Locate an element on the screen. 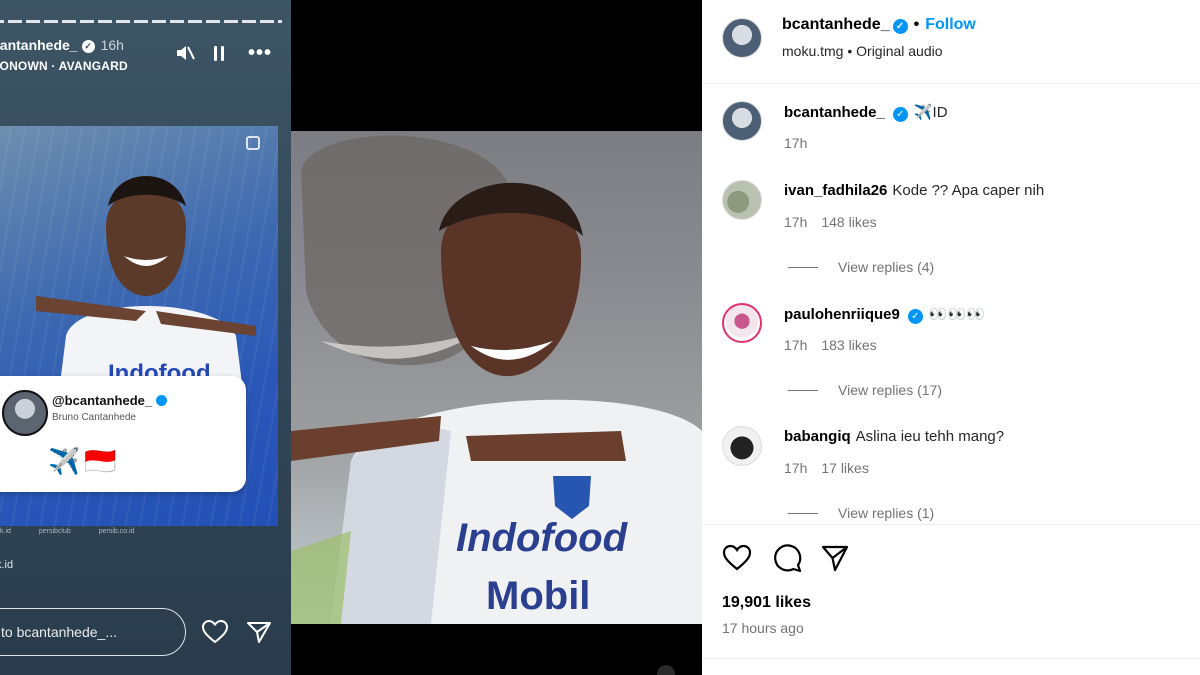 Image resolution: width=1200 pixels, height=675 pixels. media-indicator is located at coordinates (666, 670).